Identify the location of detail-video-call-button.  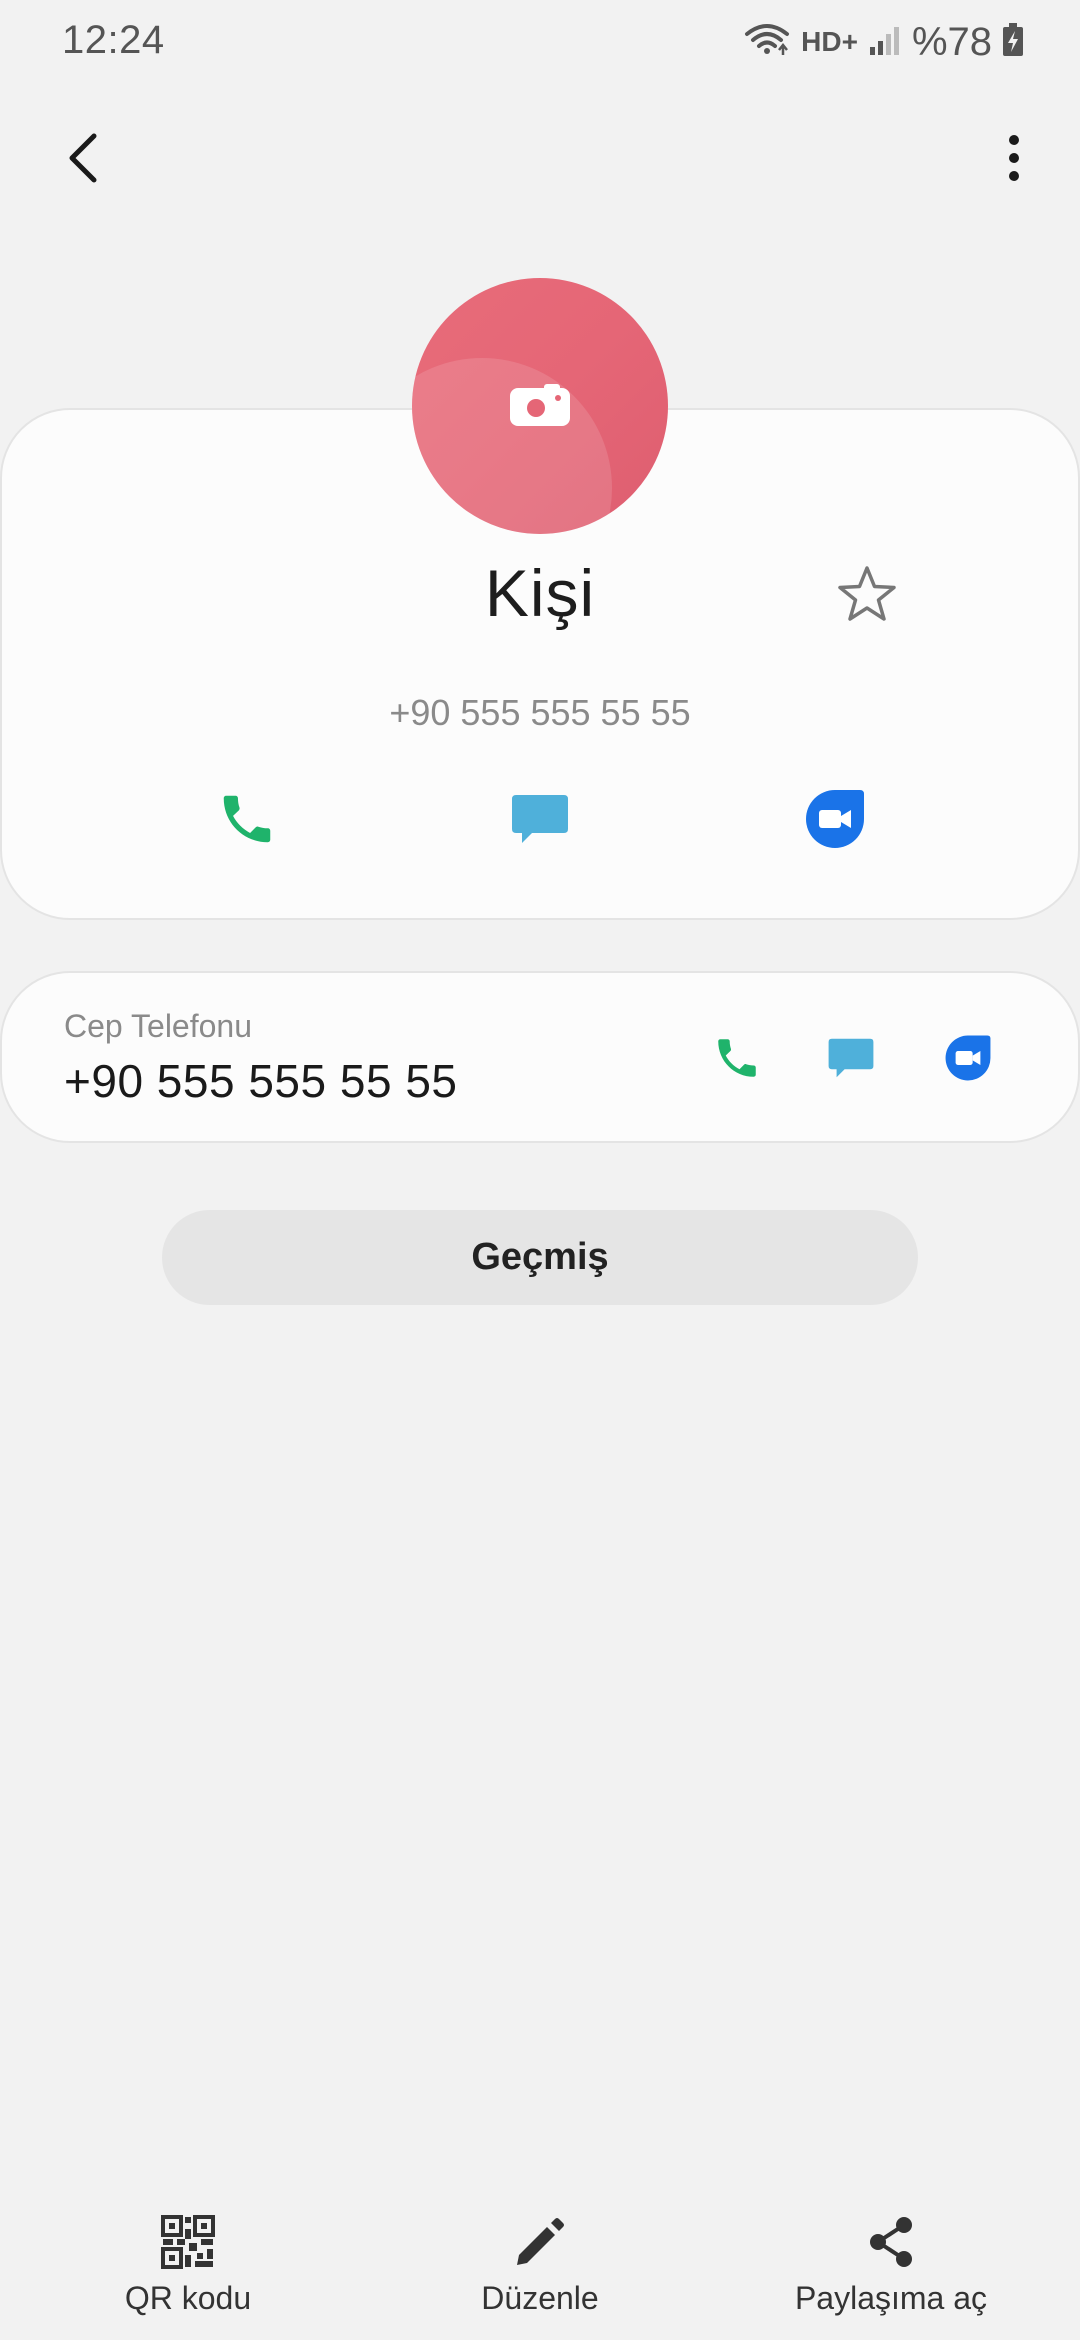
(968, 1058).